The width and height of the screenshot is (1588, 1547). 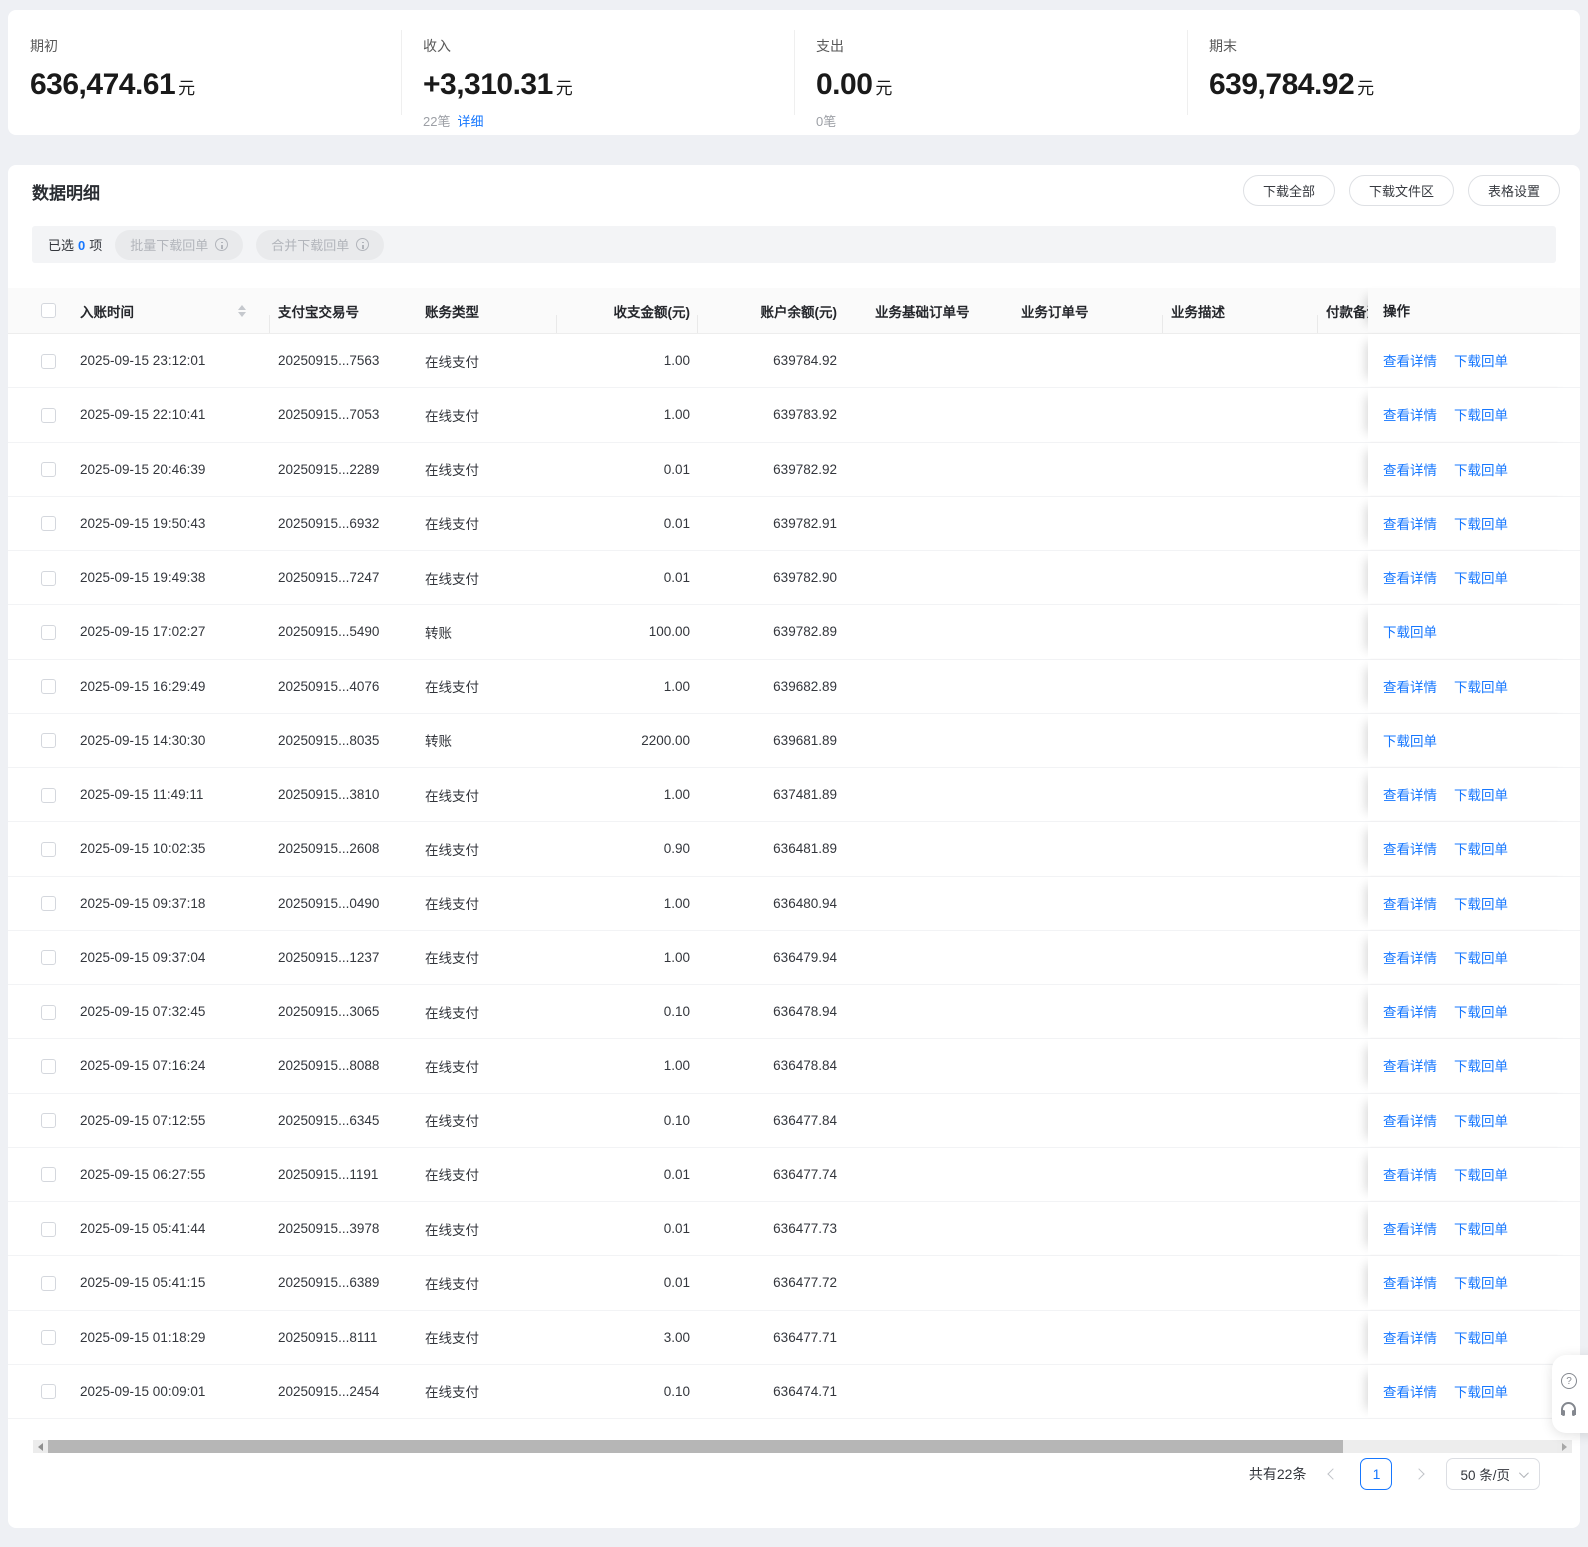 I want to click on cell-transaction-id: 20250915...2608, so click(x=329, y=849).